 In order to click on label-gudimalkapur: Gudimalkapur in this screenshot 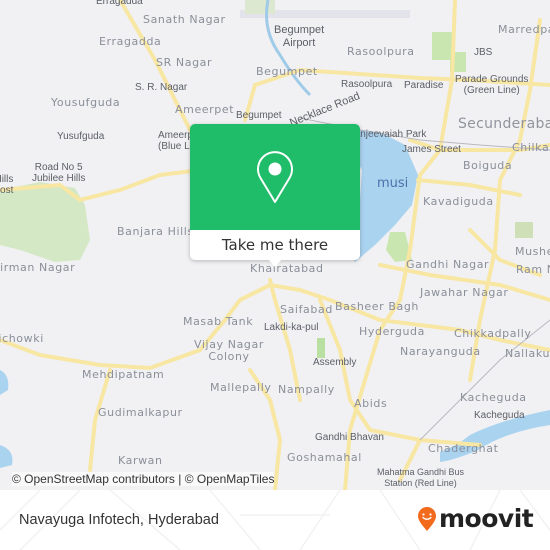, I will do `click(140, 412)`.